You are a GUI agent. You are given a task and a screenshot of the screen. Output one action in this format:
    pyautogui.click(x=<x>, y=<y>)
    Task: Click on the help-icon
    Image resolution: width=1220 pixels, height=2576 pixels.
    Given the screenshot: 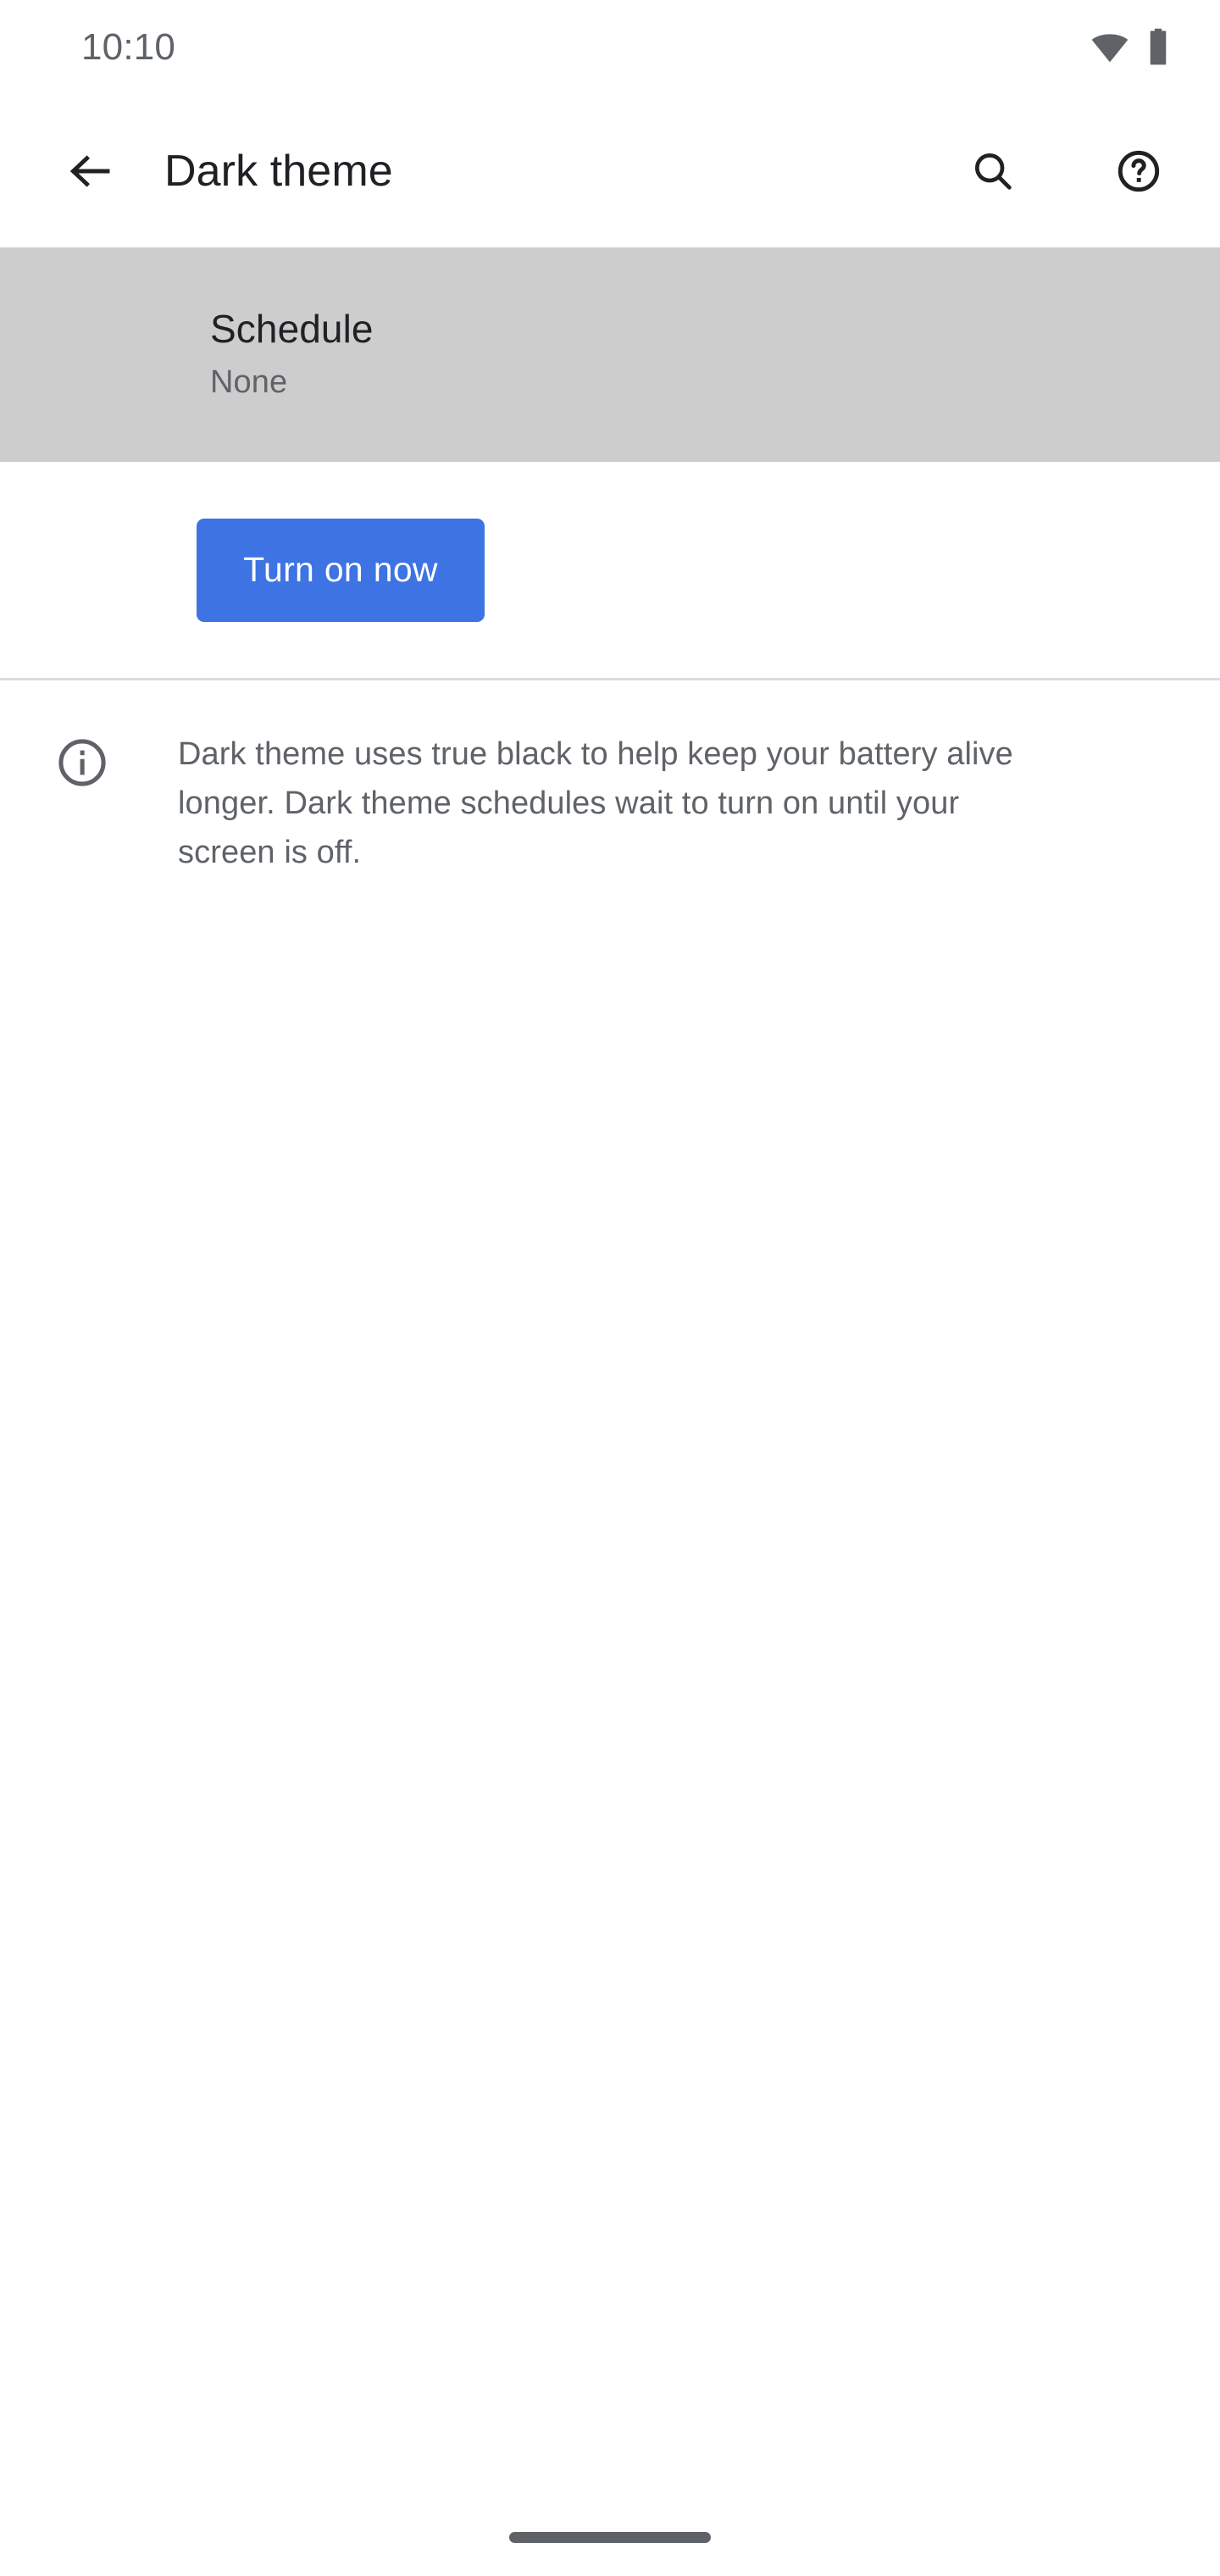 What is the action you would take?
    pyautogui.click(x=1138, y=171)
    